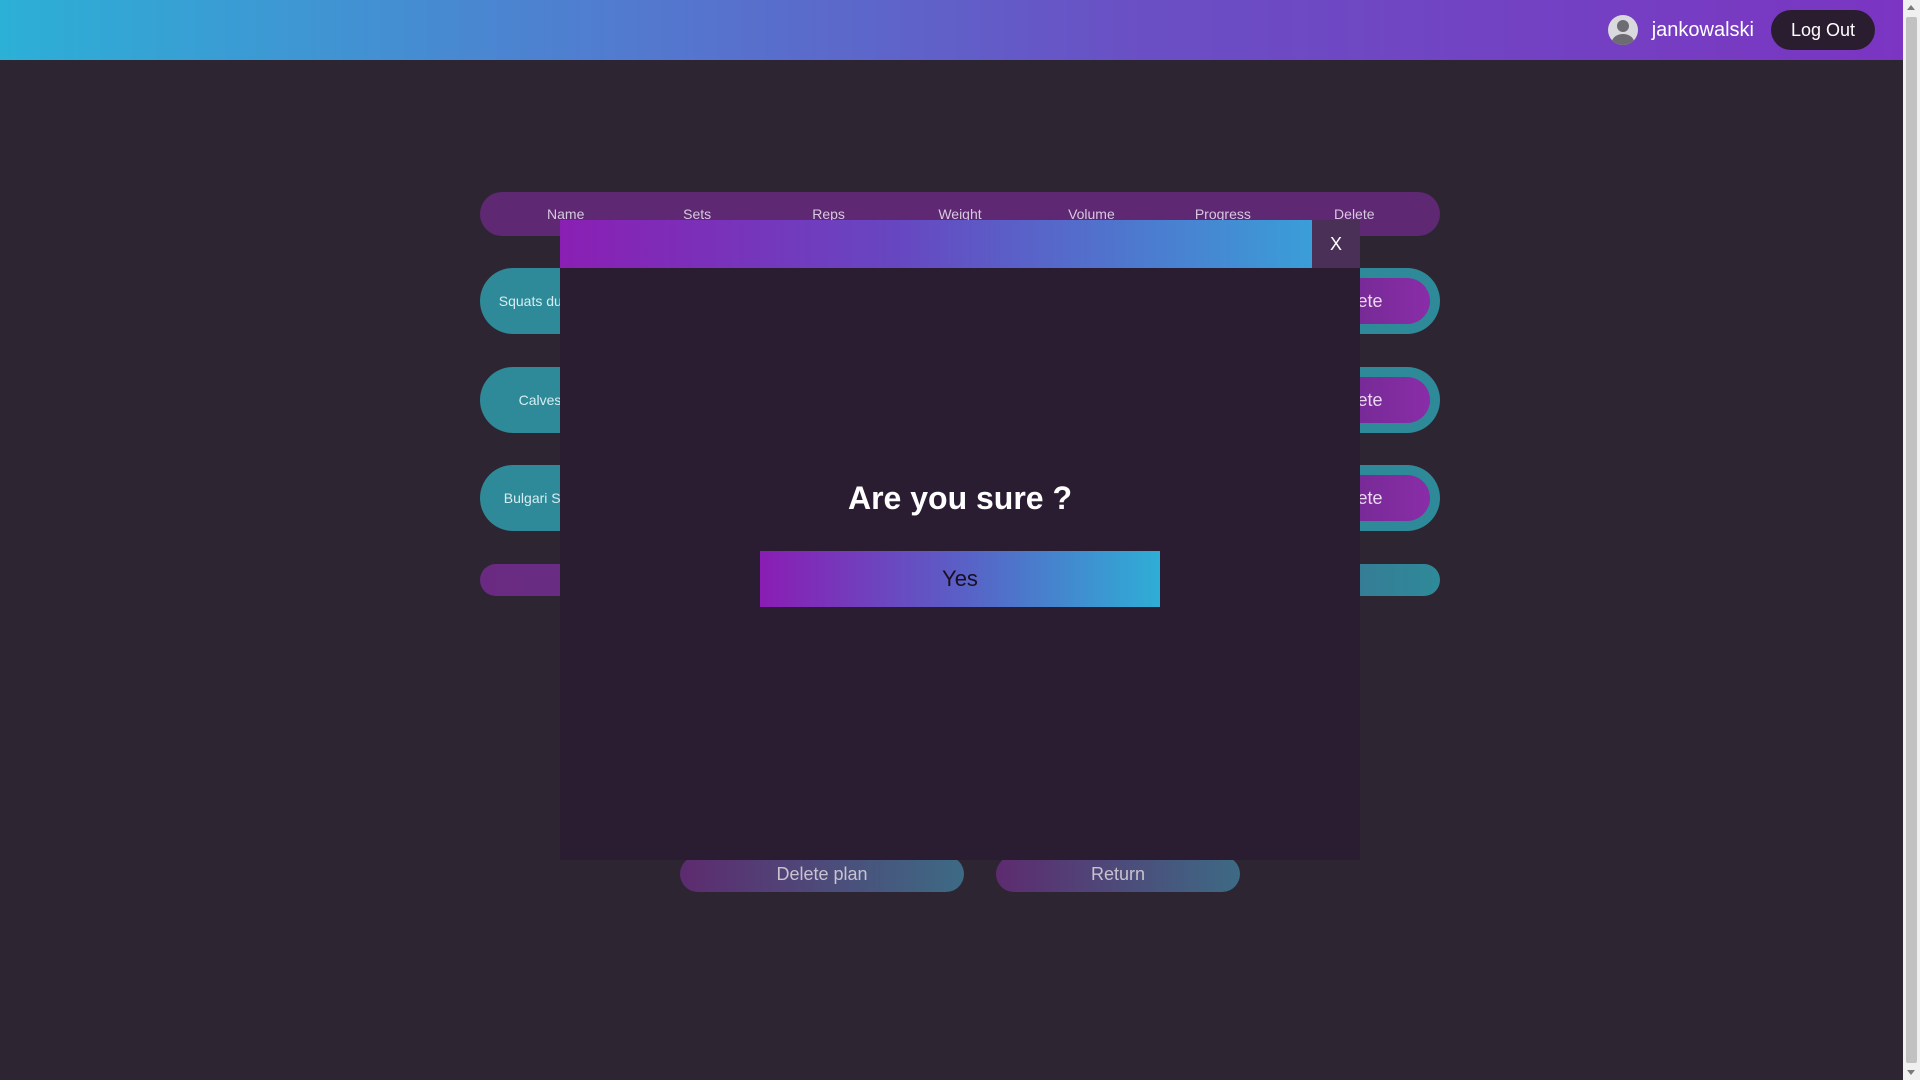 Image resolution: width=1920 pixels, height=1080 pixels. What do you see at coordinates (1622, 30) in the screenshot?
I see `user-avatar-icon` at bounding box center [1622, 30].